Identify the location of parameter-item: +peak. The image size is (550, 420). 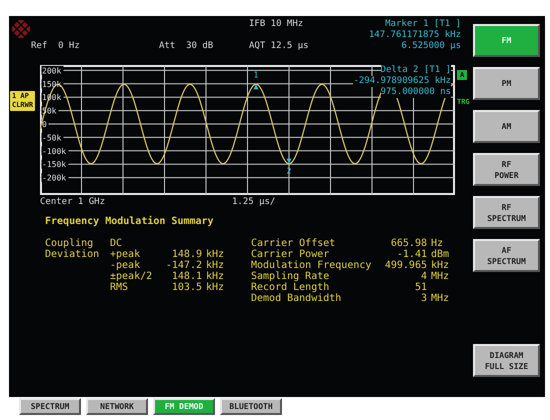
(126, 254).